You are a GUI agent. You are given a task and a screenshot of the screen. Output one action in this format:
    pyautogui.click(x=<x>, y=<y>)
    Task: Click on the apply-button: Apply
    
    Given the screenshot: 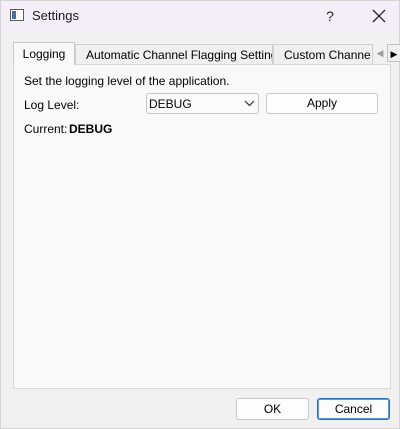 What is the action you would take?
    pyautogui.click(x=322, y=103)
    